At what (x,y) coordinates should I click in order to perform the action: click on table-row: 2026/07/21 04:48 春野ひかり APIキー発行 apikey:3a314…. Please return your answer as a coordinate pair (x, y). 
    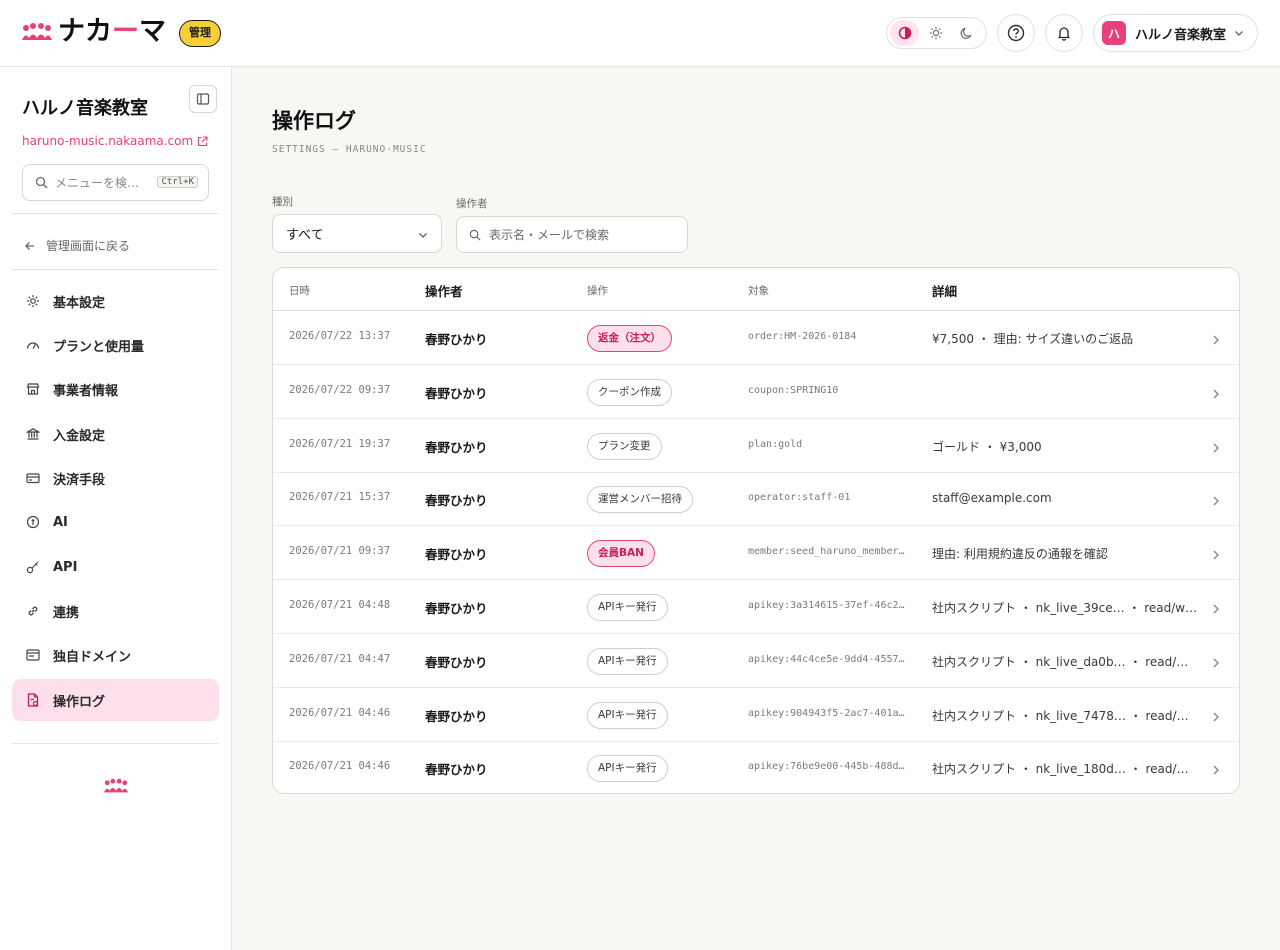
    Looking at the image, I should click on (756, 607).